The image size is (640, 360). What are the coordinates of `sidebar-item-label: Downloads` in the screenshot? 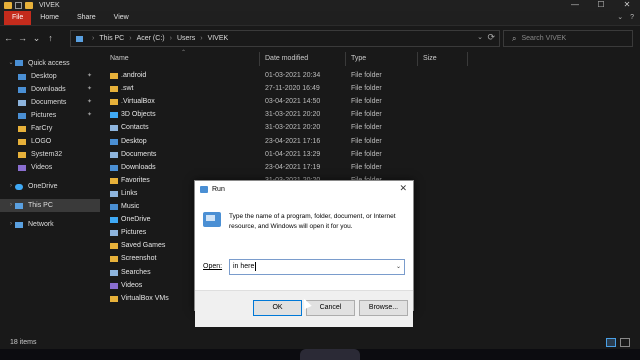 It's located at (48, 89).